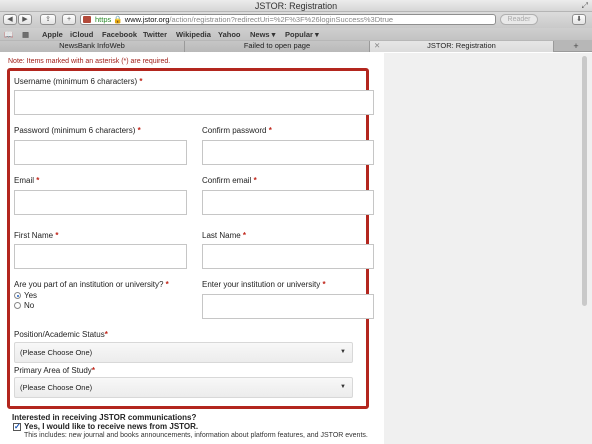  Describe the element at coordinates (31, 295) in the screenshot. I see `institution-yes-label: Yes` at that location.